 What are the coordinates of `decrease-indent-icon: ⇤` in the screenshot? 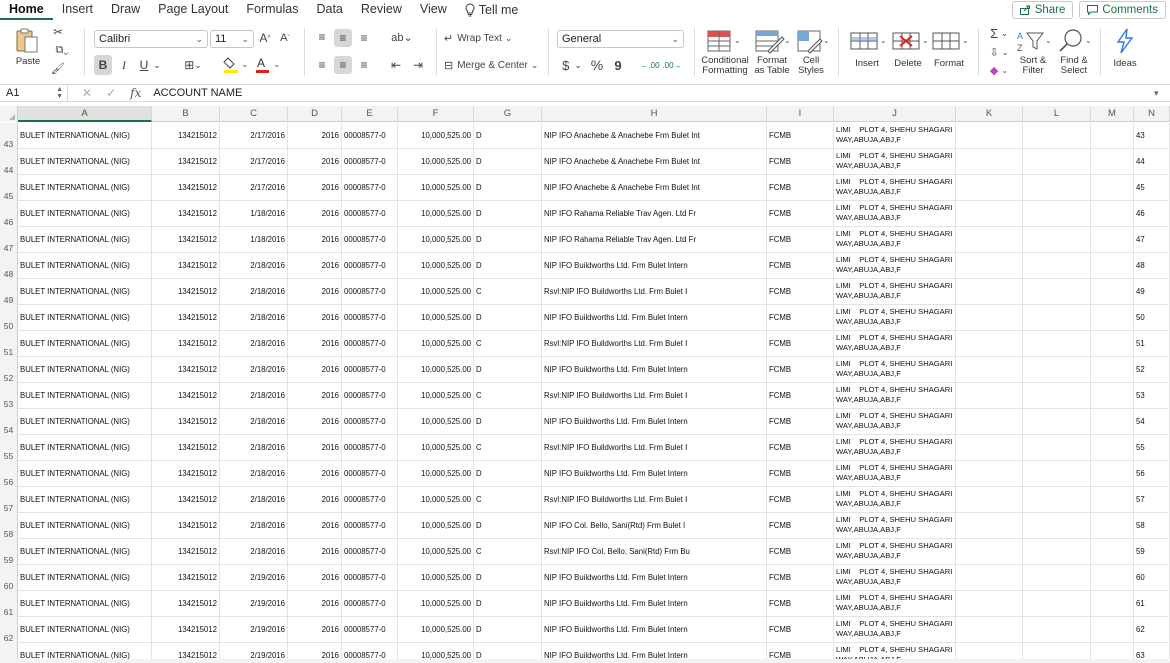 It's located at (396, 65).